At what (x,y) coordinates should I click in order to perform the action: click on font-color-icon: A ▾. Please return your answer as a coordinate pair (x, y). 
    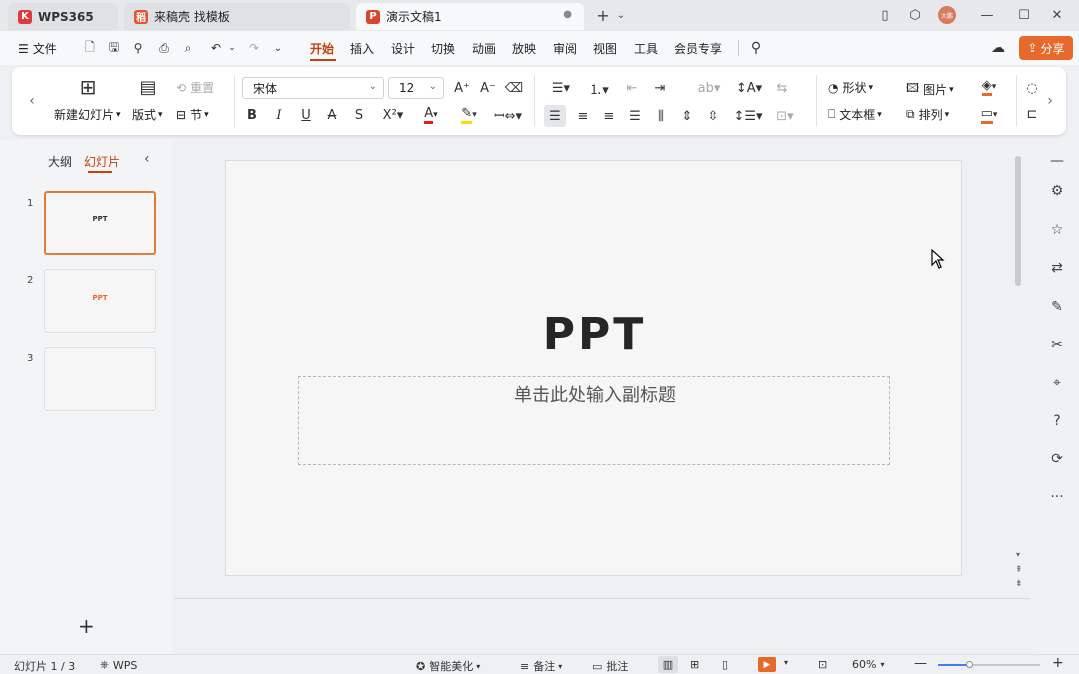
    Looking at the image, I should click on (431, 115).